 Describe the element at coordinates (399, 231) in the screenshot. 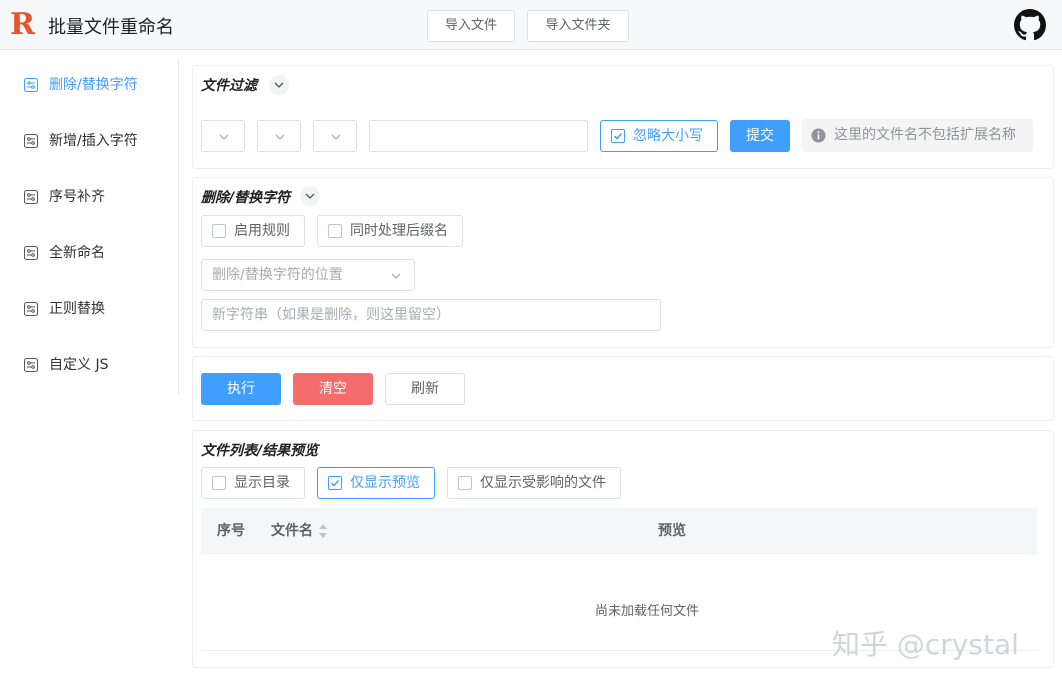

I see `process-suffix-label: 同时处理后缀名` at that location.